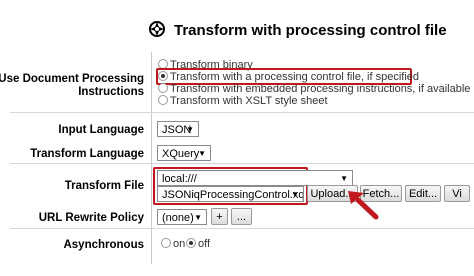 This screenshot has width=474, height=276. I want to click on transform-language-select: XQuery ▼, so click(184, 153).